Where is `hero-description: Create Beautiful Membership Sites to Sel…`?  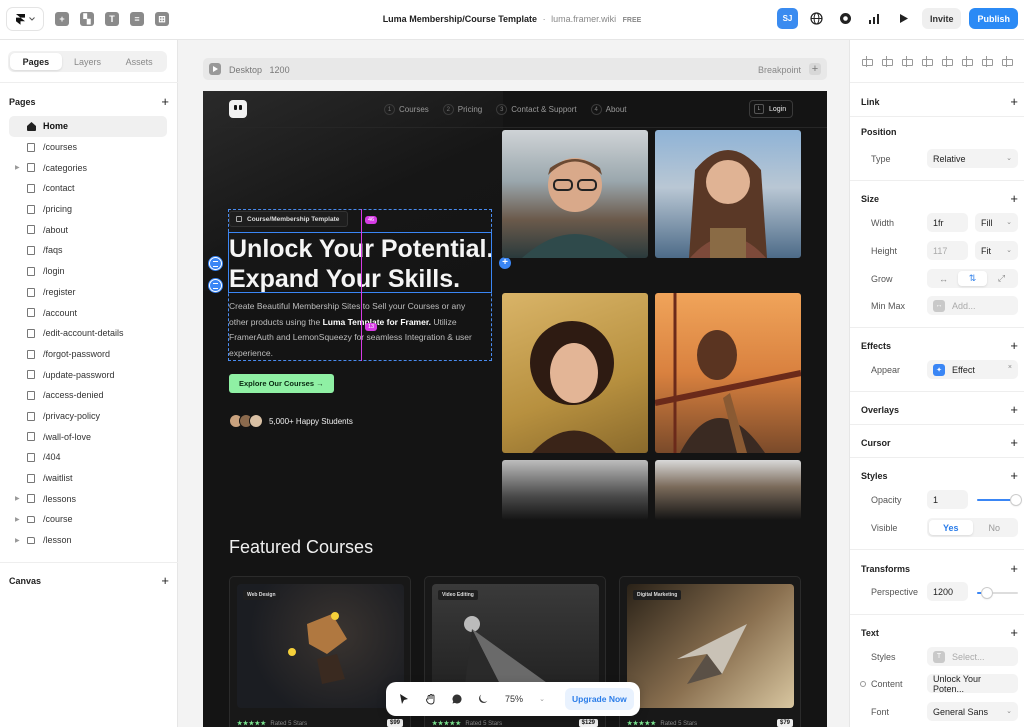
hero-description: Create Beautiful Membership Sites to Sel… is located at coordinates (354, 330).